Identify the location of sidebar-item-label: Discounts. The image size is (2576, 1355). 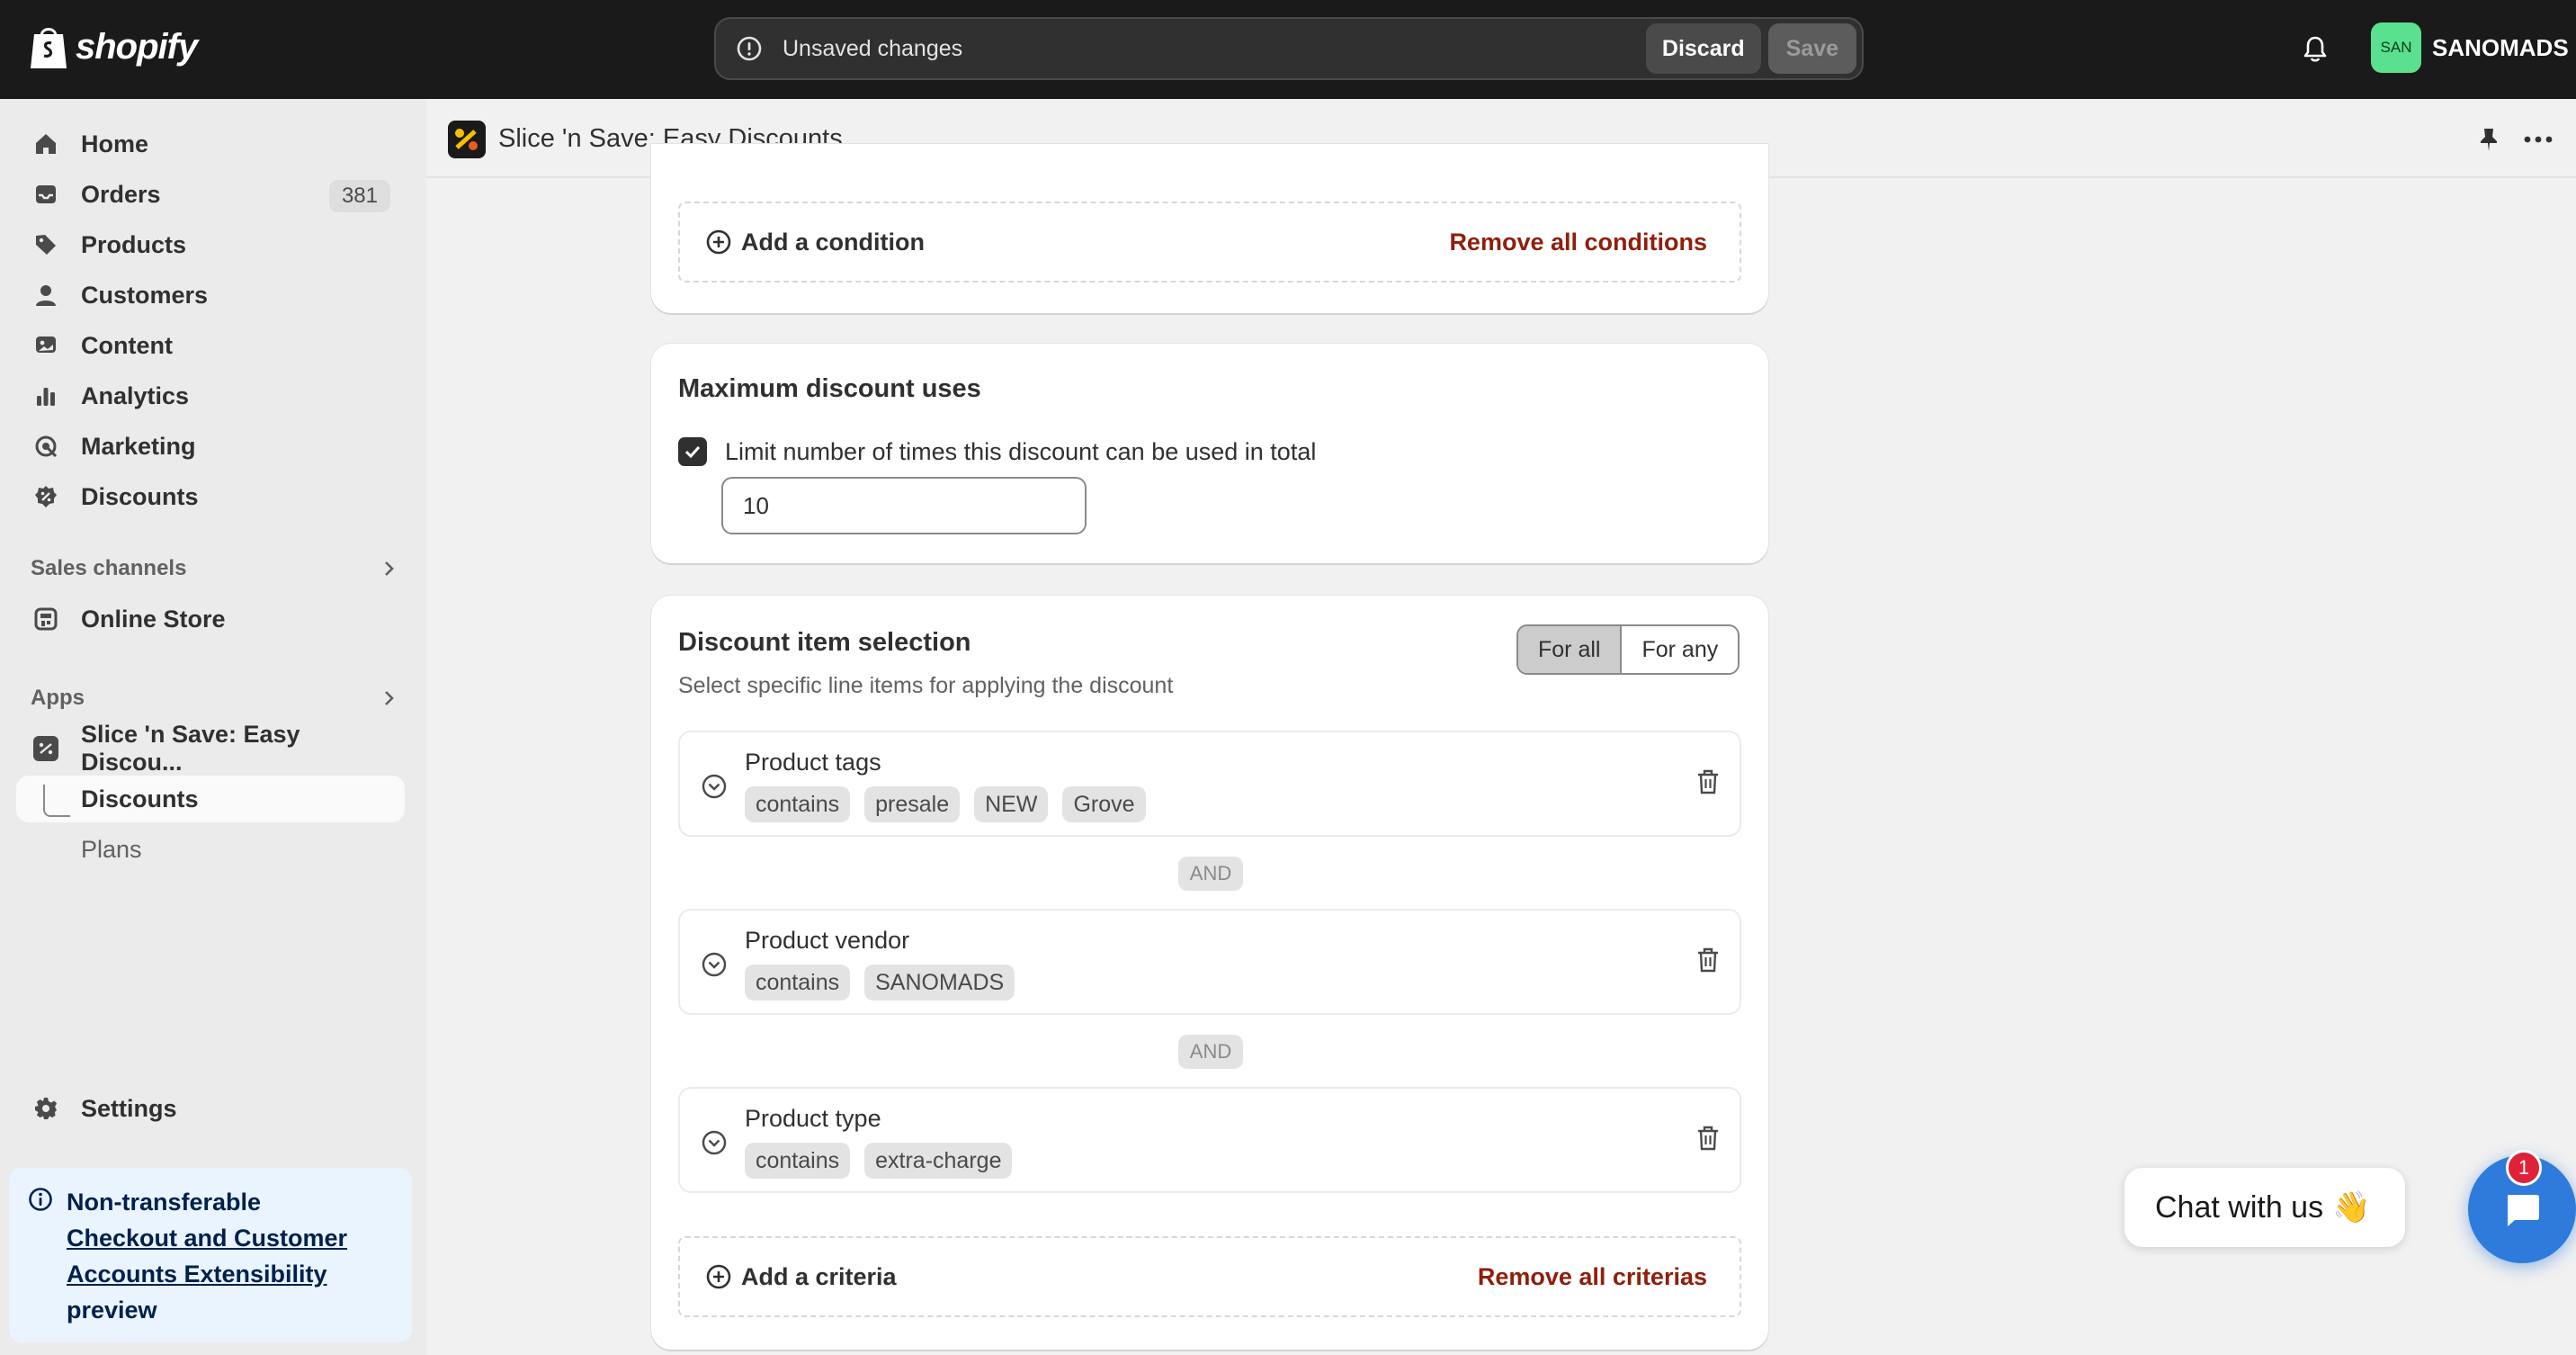
(140, 496).